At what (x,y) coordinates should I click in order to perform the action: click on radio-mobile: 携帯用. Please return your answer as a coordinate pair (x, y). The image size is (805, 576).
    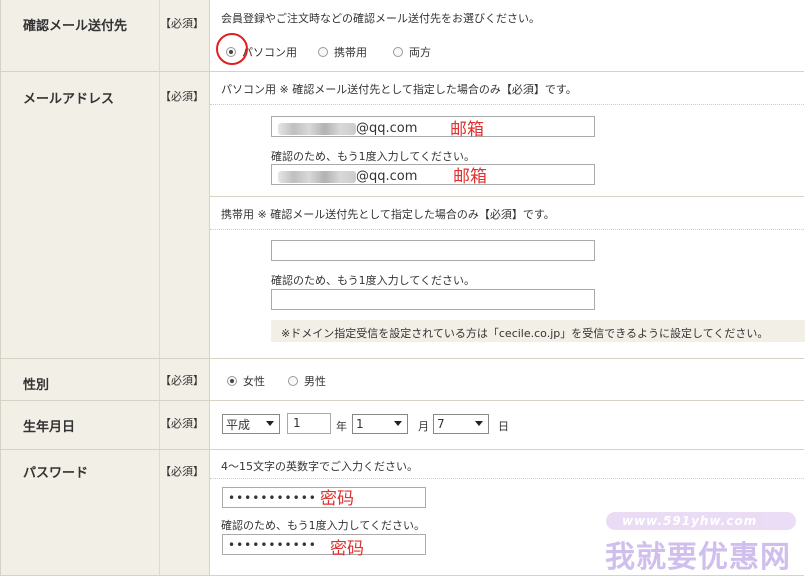
    Looking at the image, I should click on (342, 52).